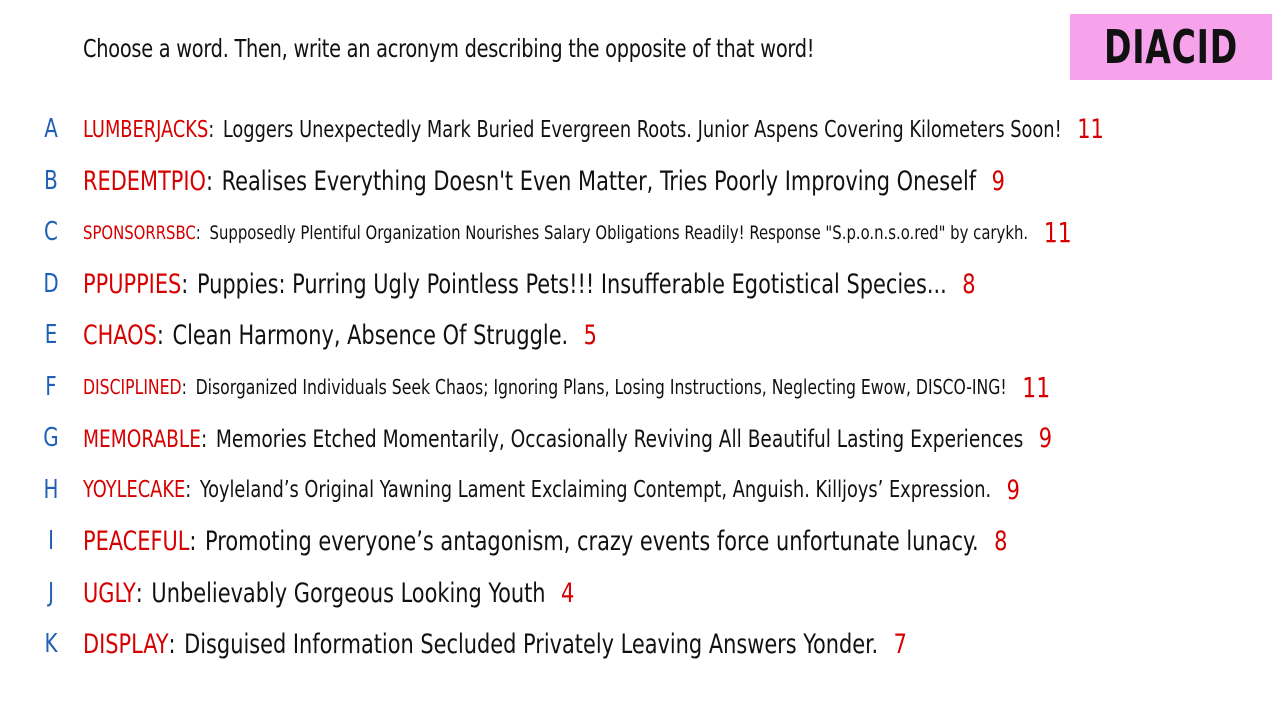 Image resolution: width=1280 pixels, height=720 pixels. Describe the element at coordinates (51, 180) in the screenshot. I see `entry-letter: B` at that location.